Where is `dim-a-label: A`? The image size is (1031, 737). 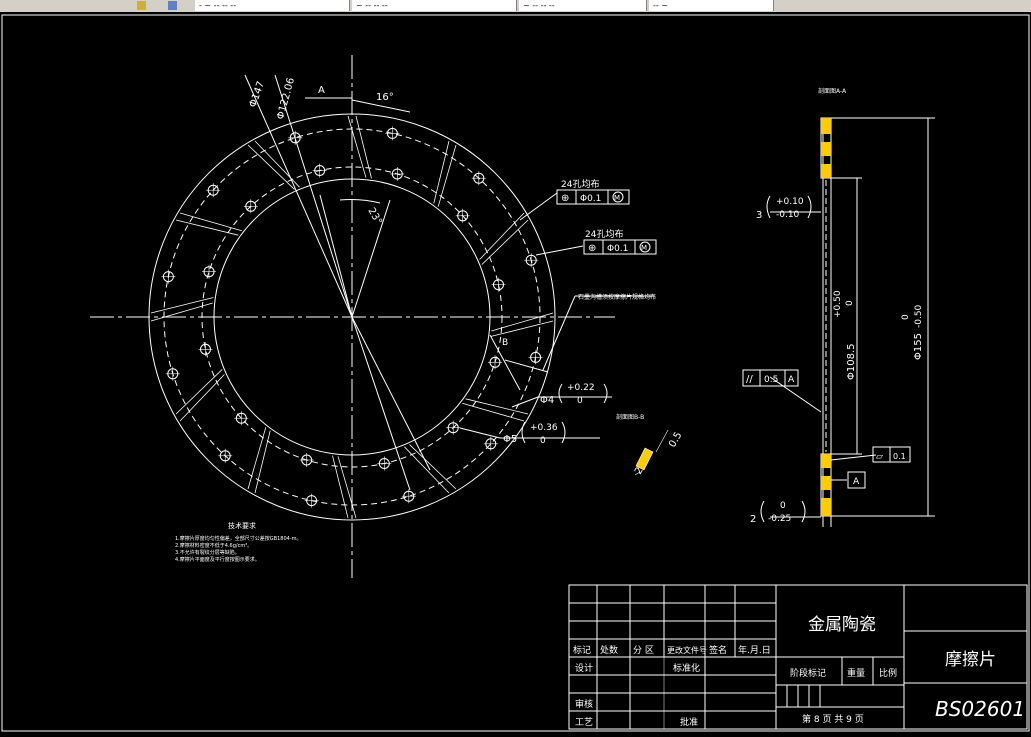
dim-a-label: A is located at coordinates (321, 90).